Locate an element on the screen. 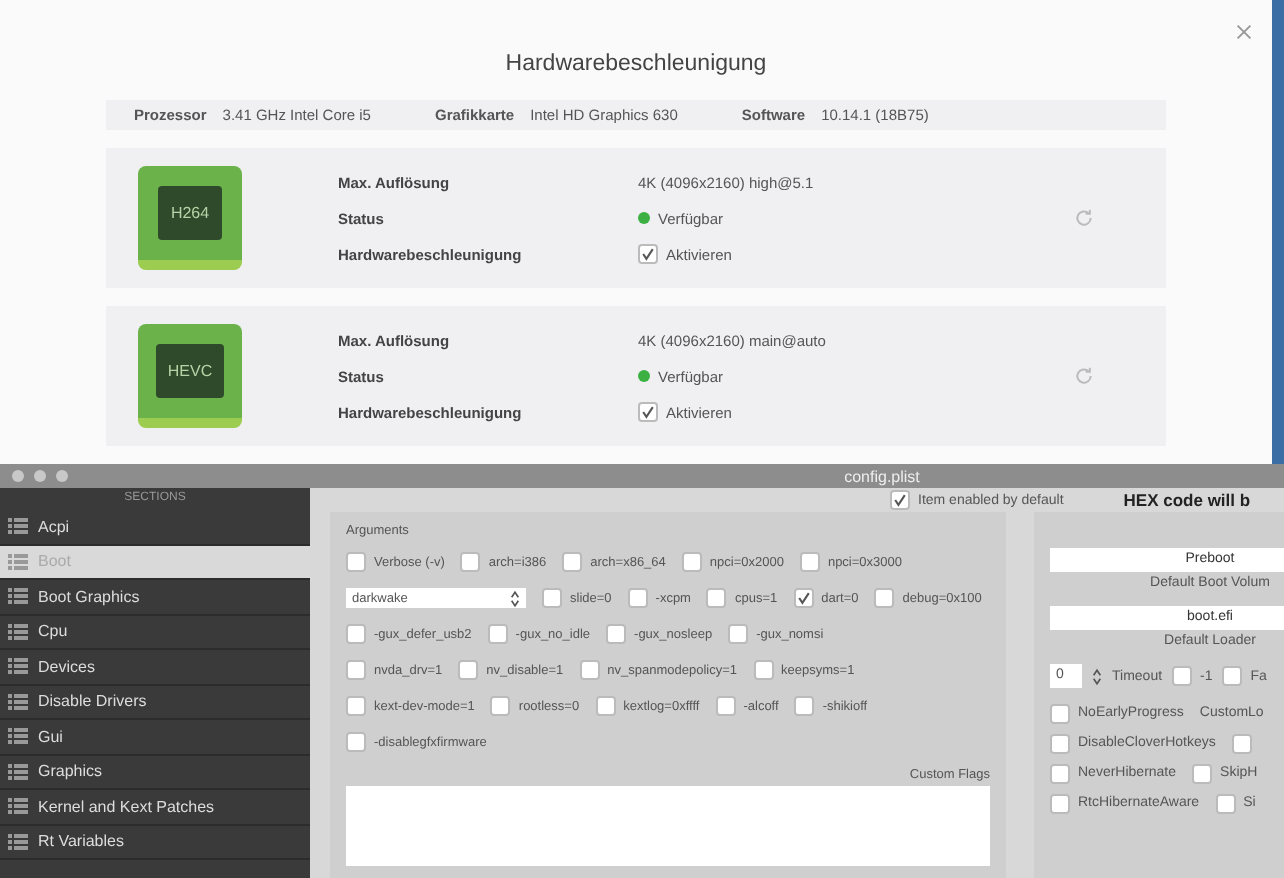 The height and width of the screenshot is (878, 1284). sidebar-item: Cpu is located at coordinates (155, 632).